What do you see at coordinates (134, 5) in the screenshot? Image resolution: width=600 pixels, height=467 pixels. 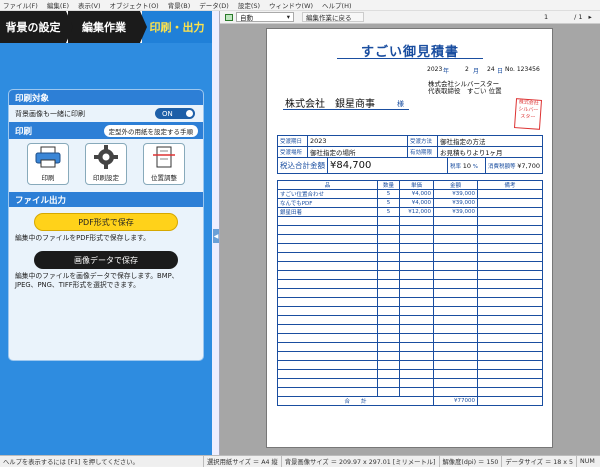 I see `menu-object: オブジェクト(O)` at bounding box center [134, 5].